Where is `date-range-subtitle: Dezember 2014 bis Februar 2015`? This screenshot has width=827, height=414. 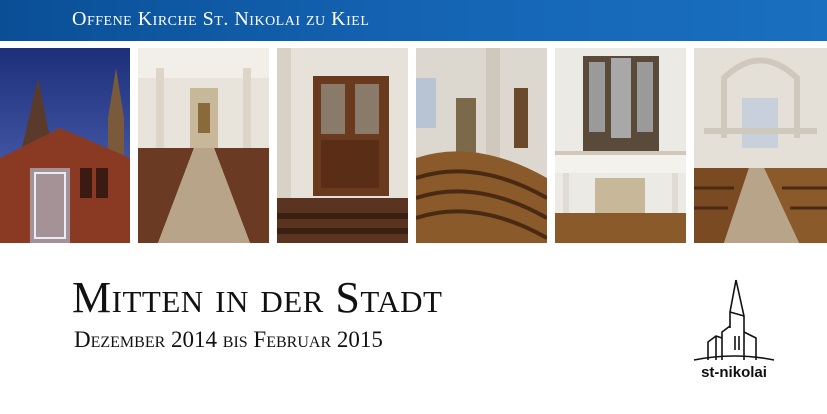 date-range-subtitle: Dezember 2014 bis Februar 2015 is located at coordinates (228, 339).